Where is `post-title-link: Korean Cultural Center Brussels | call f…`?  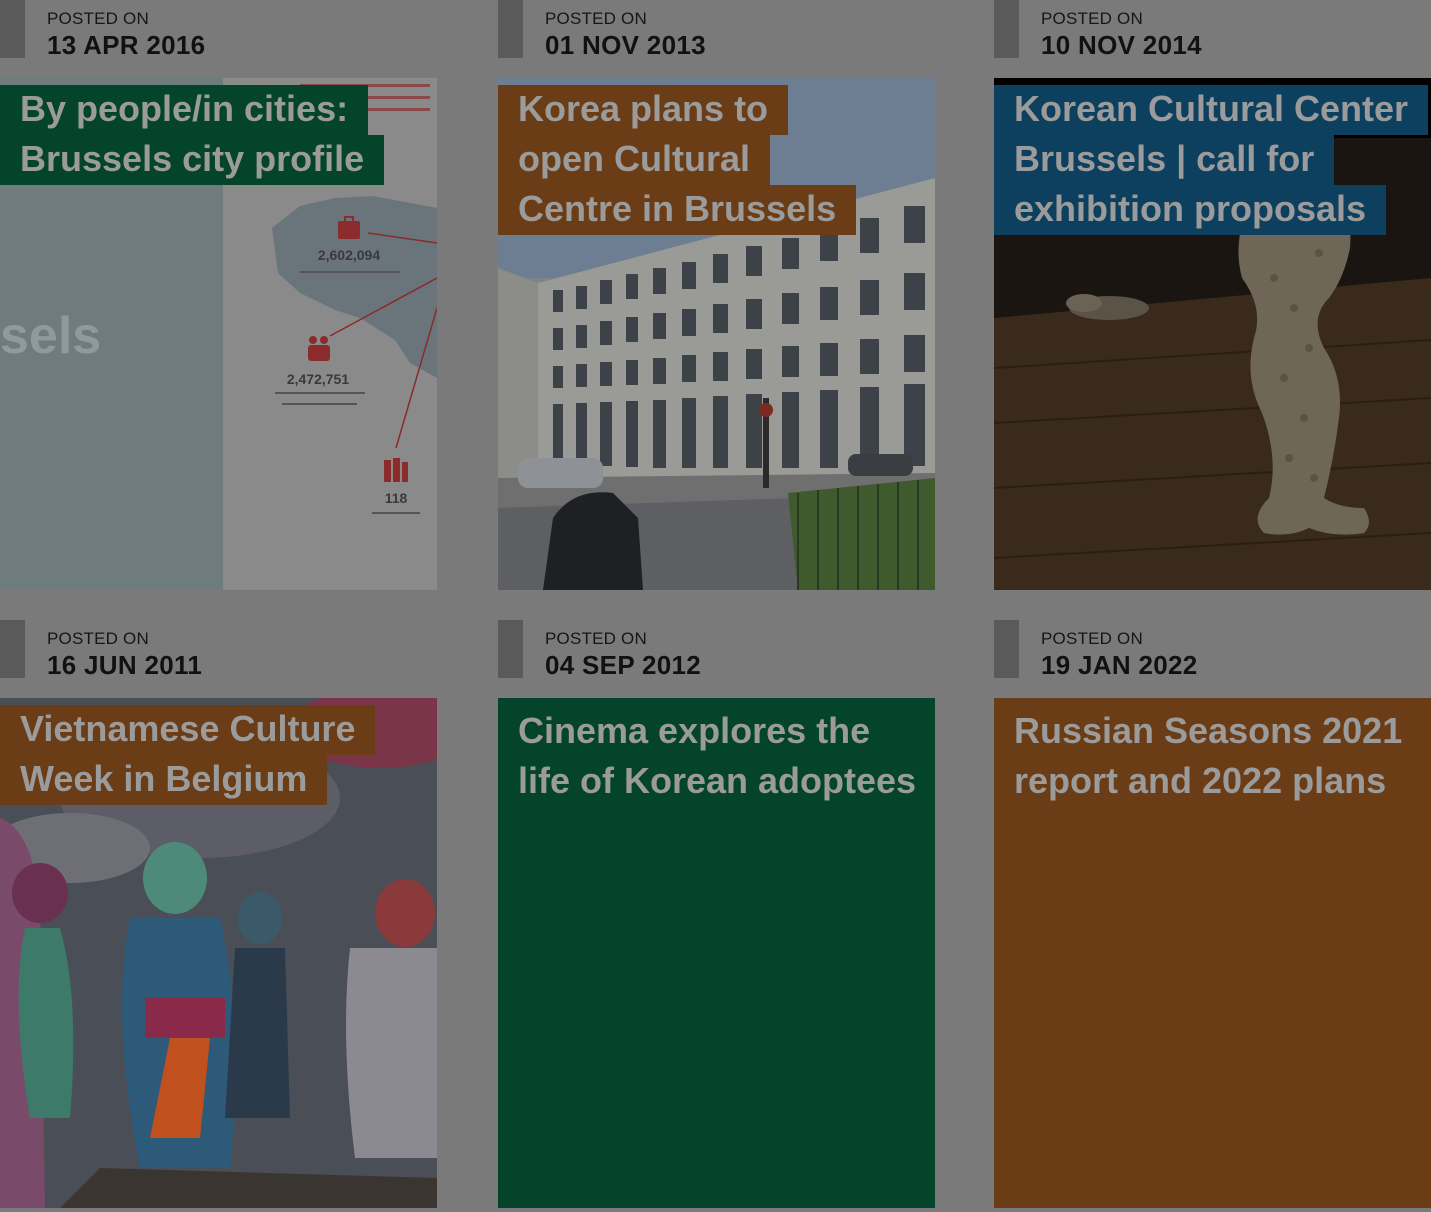
post-title-link: Korean Cultural Center Brussels | call f… is located at coordinates (1211, 159).